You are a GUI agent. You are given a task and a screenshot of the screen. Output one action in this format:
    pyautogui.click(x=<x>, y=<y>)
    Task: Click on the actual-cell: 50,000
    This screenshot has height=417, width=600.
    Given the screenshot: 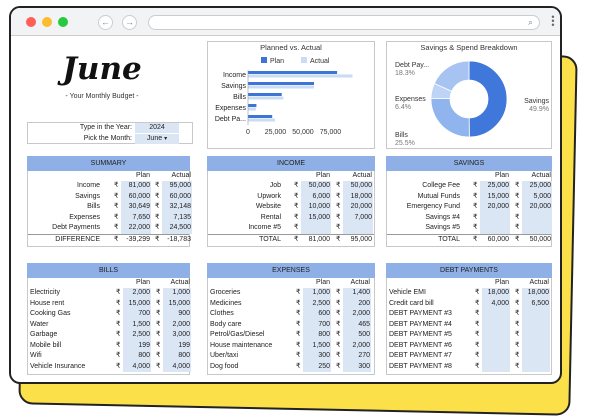 What is the action you would take?
    pyautogui.click(x=357, y=186)
    